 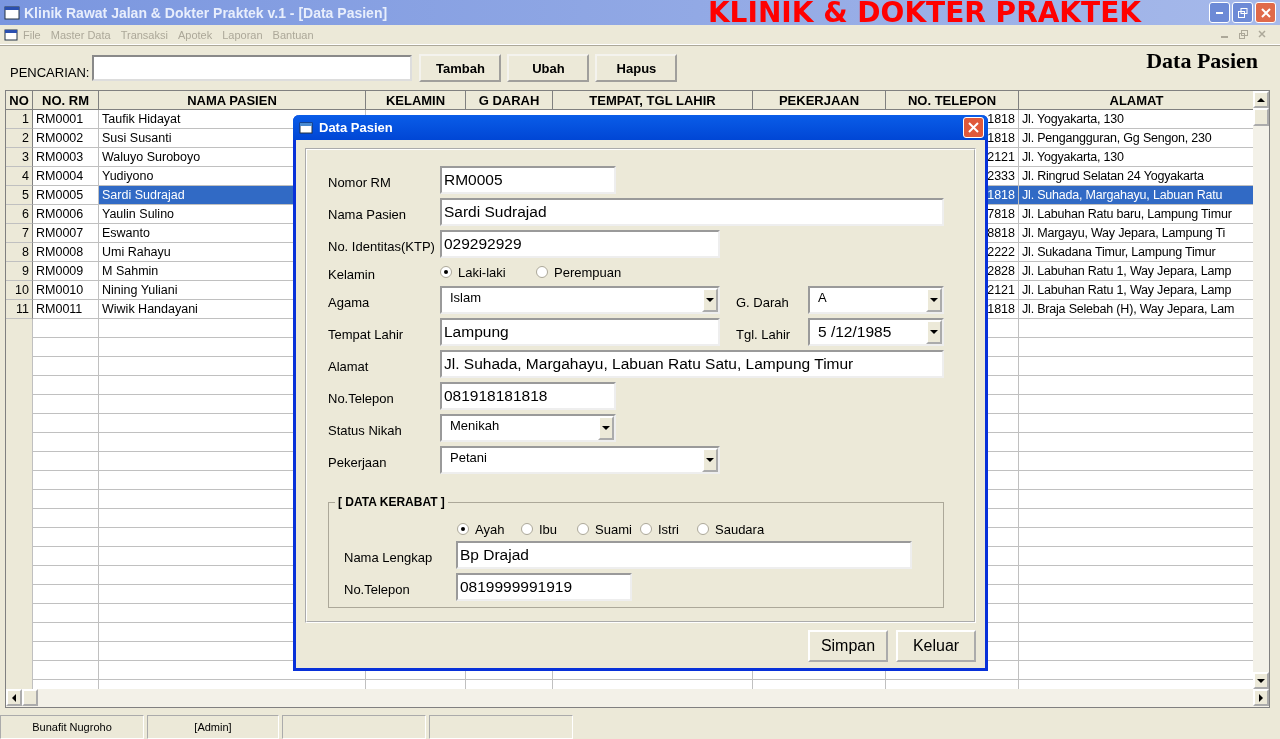 I want to click on field-label: Pekerjaan, so click(x=358, y=461).